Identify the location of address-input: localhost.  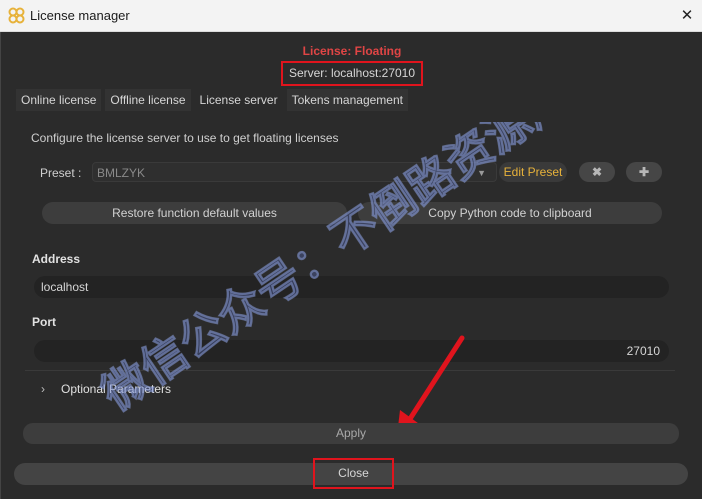
(351, 287).